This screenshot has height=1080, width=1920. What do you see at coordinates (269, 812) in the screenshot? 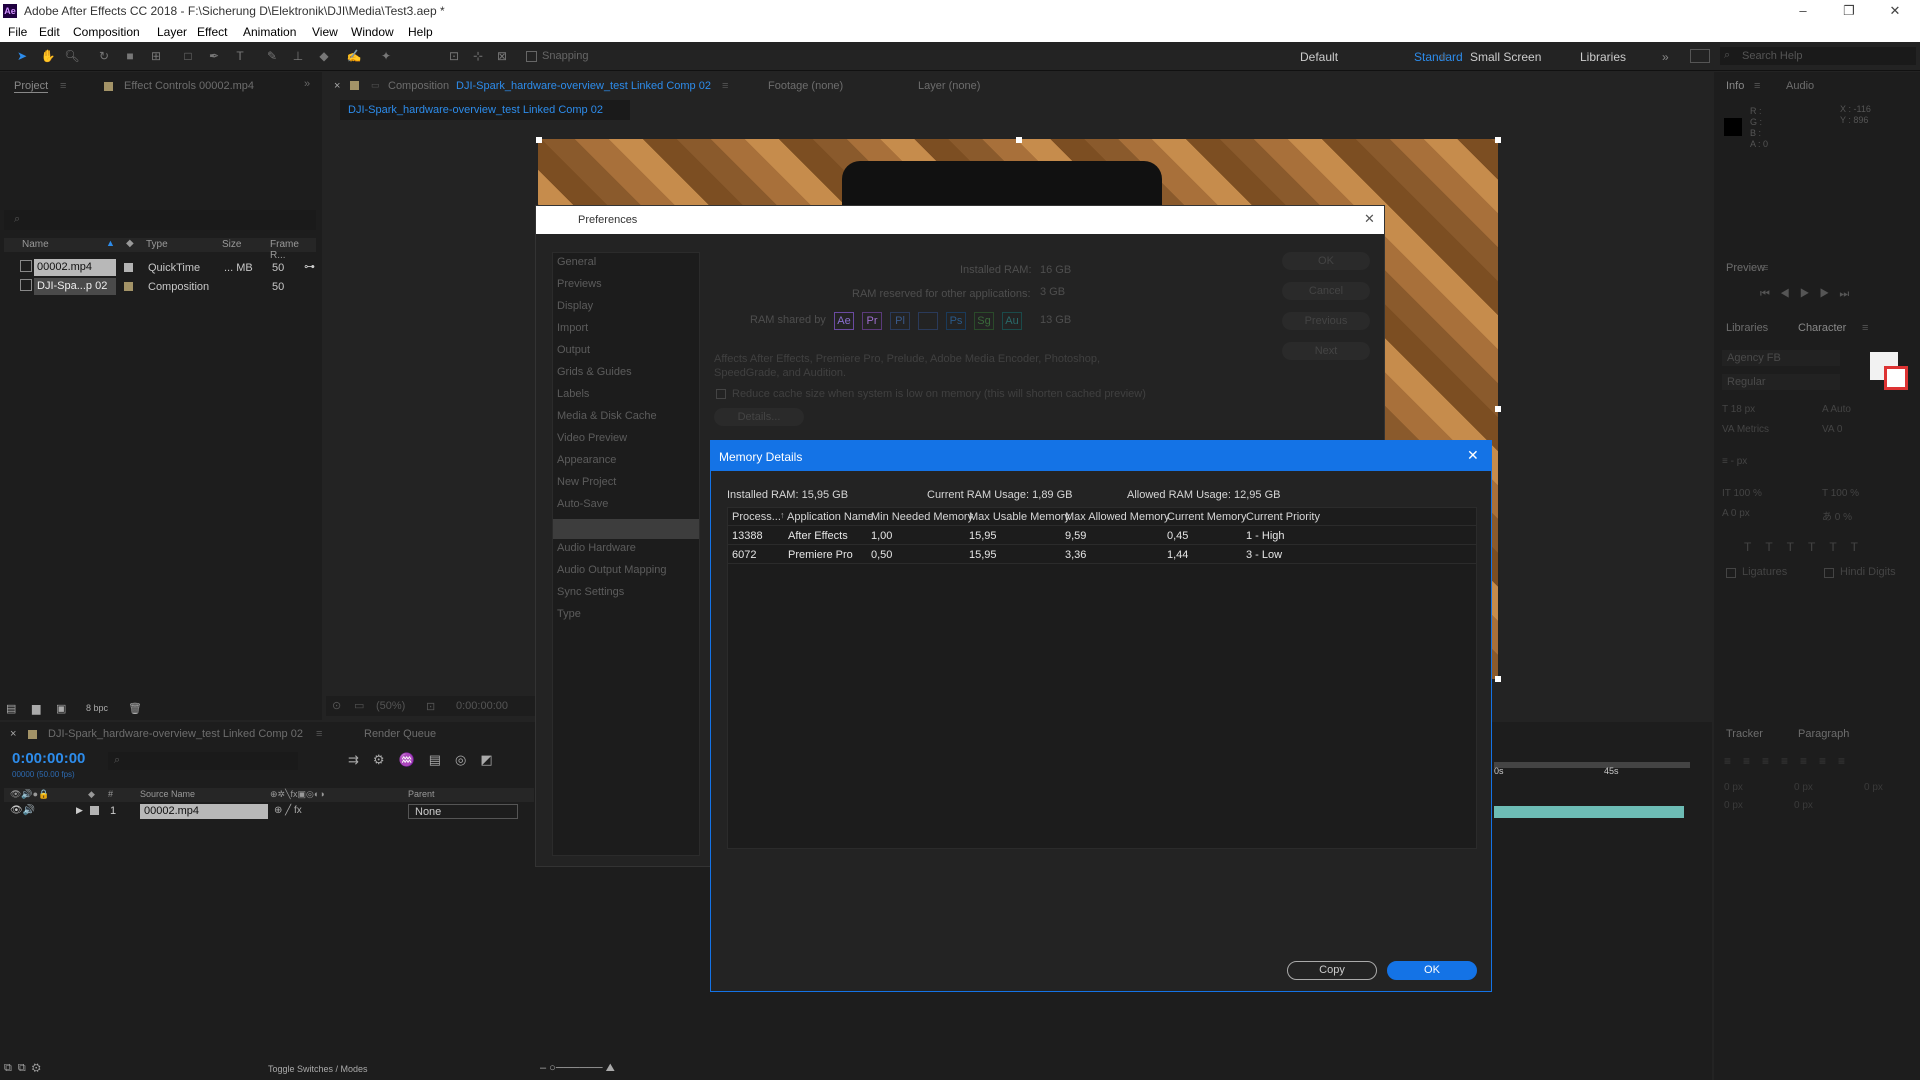
I see `table-row: 👁︎🔊 ▶ 1 00002.mp4 ⊕ ╱ fx None` at bounding box center [269, 812].